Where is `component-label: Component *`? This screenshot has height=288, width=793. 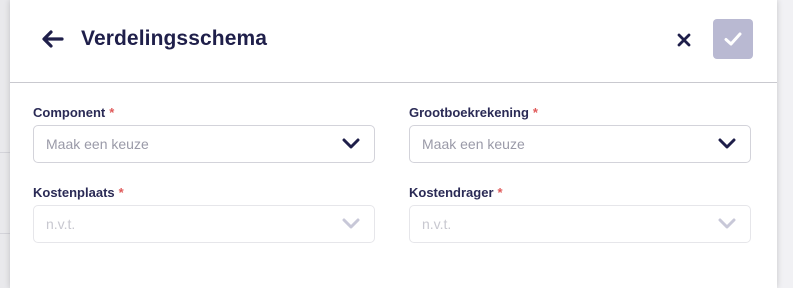 component-label: Component * is located at coordinates (73, 112).